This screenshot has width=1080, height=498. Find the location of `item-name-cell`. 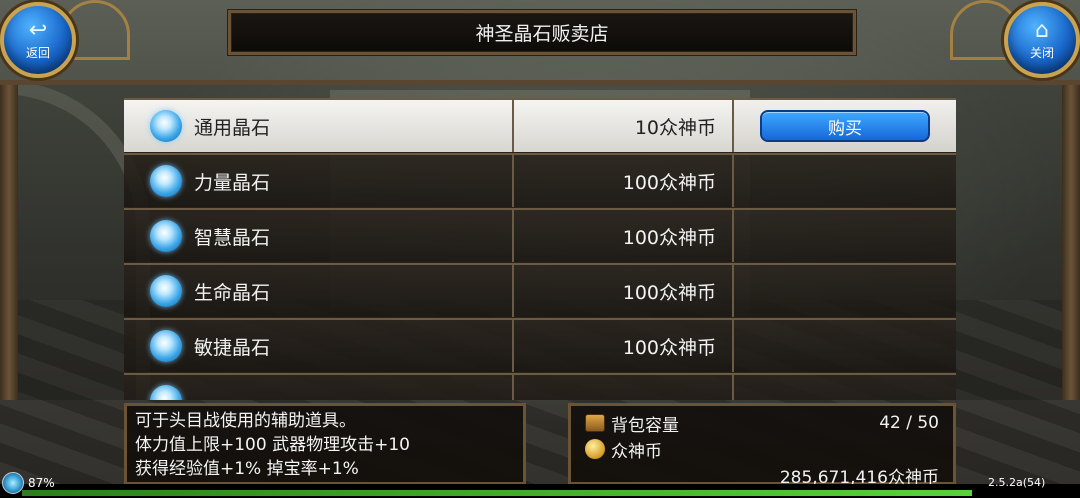

item-name-cell is located at coordinates (319, 387).